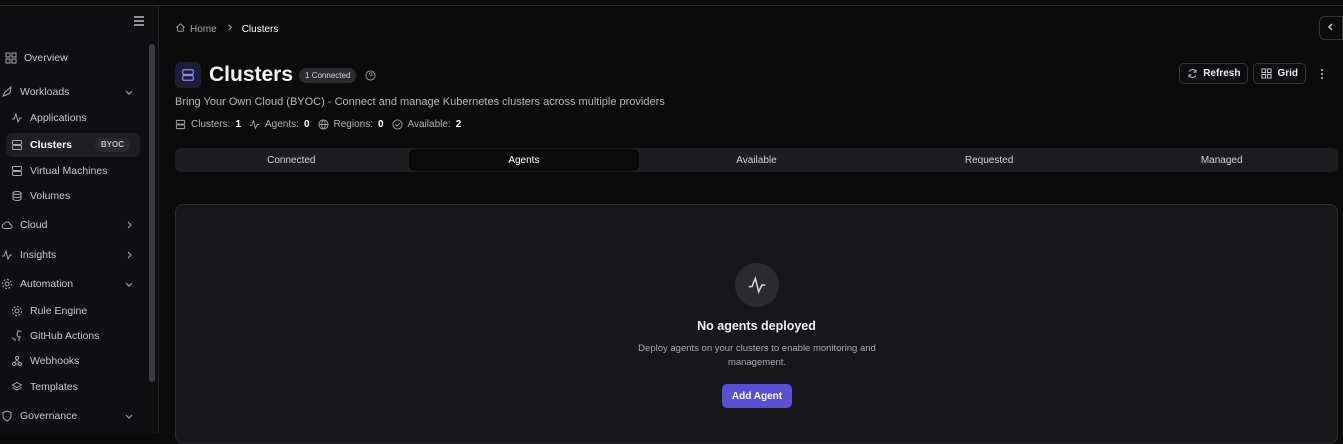 This screenshot has width=1343, height=444. I want to click on refresh-button: Refresh, so click(1214, 73).